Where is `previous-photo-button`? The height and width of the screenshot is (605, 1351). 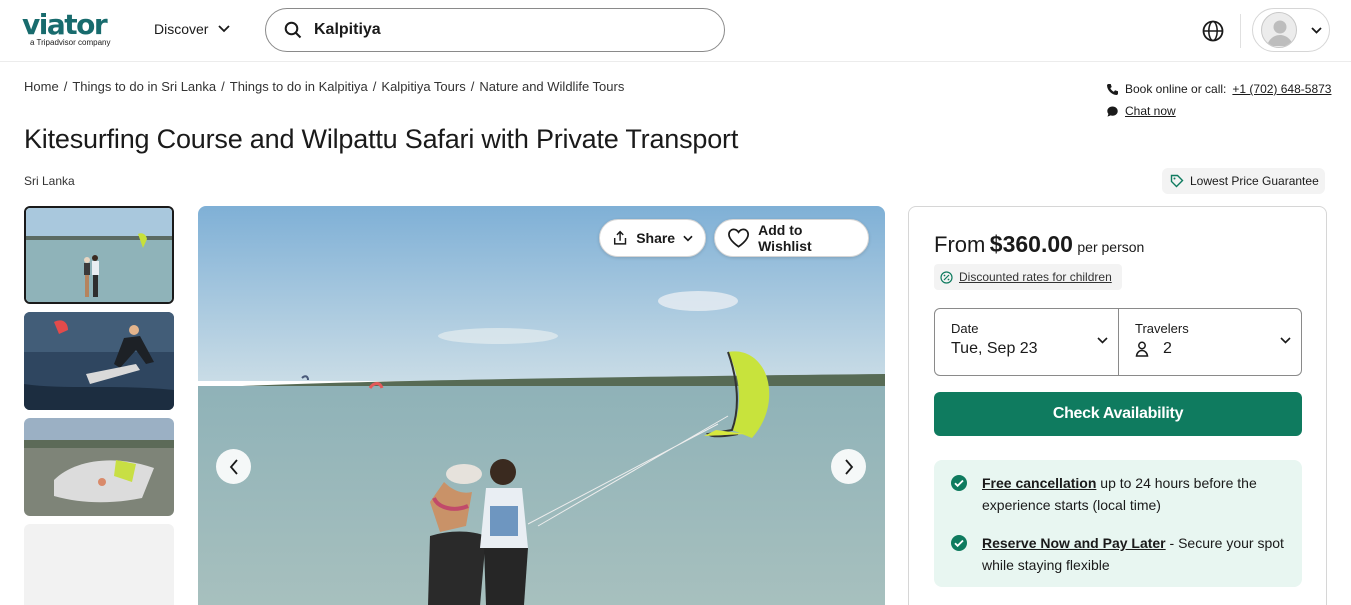
previous-photo-button is located at coordinates (233, 466).